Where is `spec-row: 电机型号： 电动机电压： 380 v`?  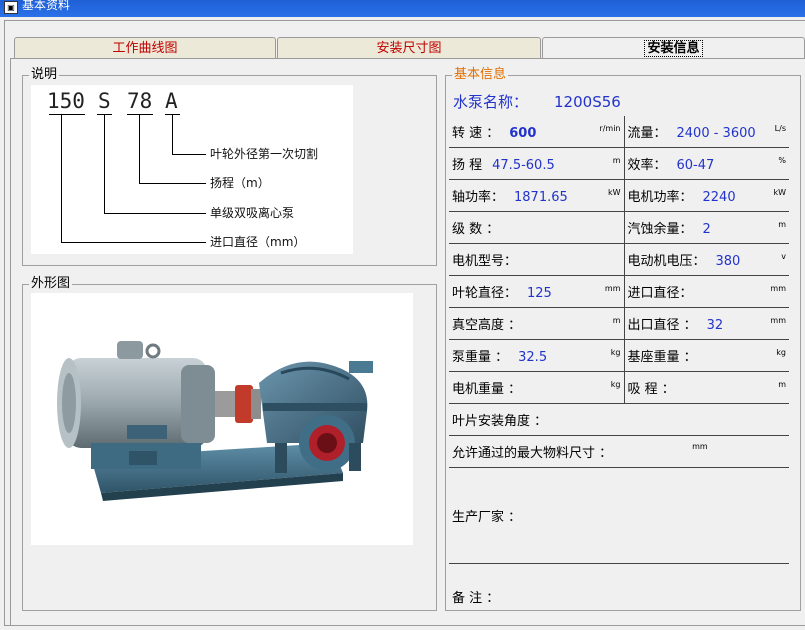 spec-row: 电机型号： 电动机电压： 380 v is located at coordinates (619, 259).